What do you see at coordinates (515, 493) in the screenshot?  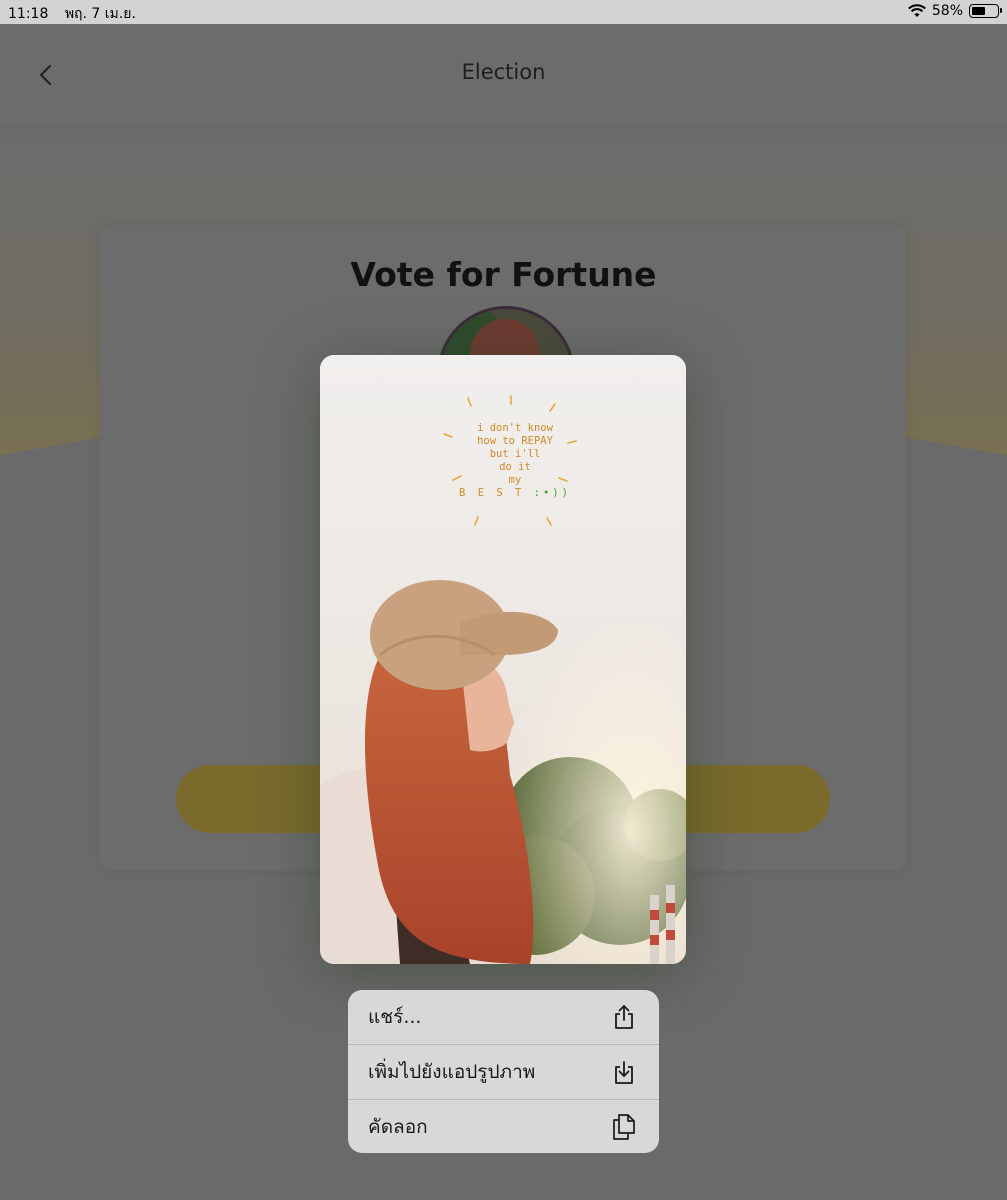 I see `quote-line-best: B E S T :•))` at bounding box center [515, 493].